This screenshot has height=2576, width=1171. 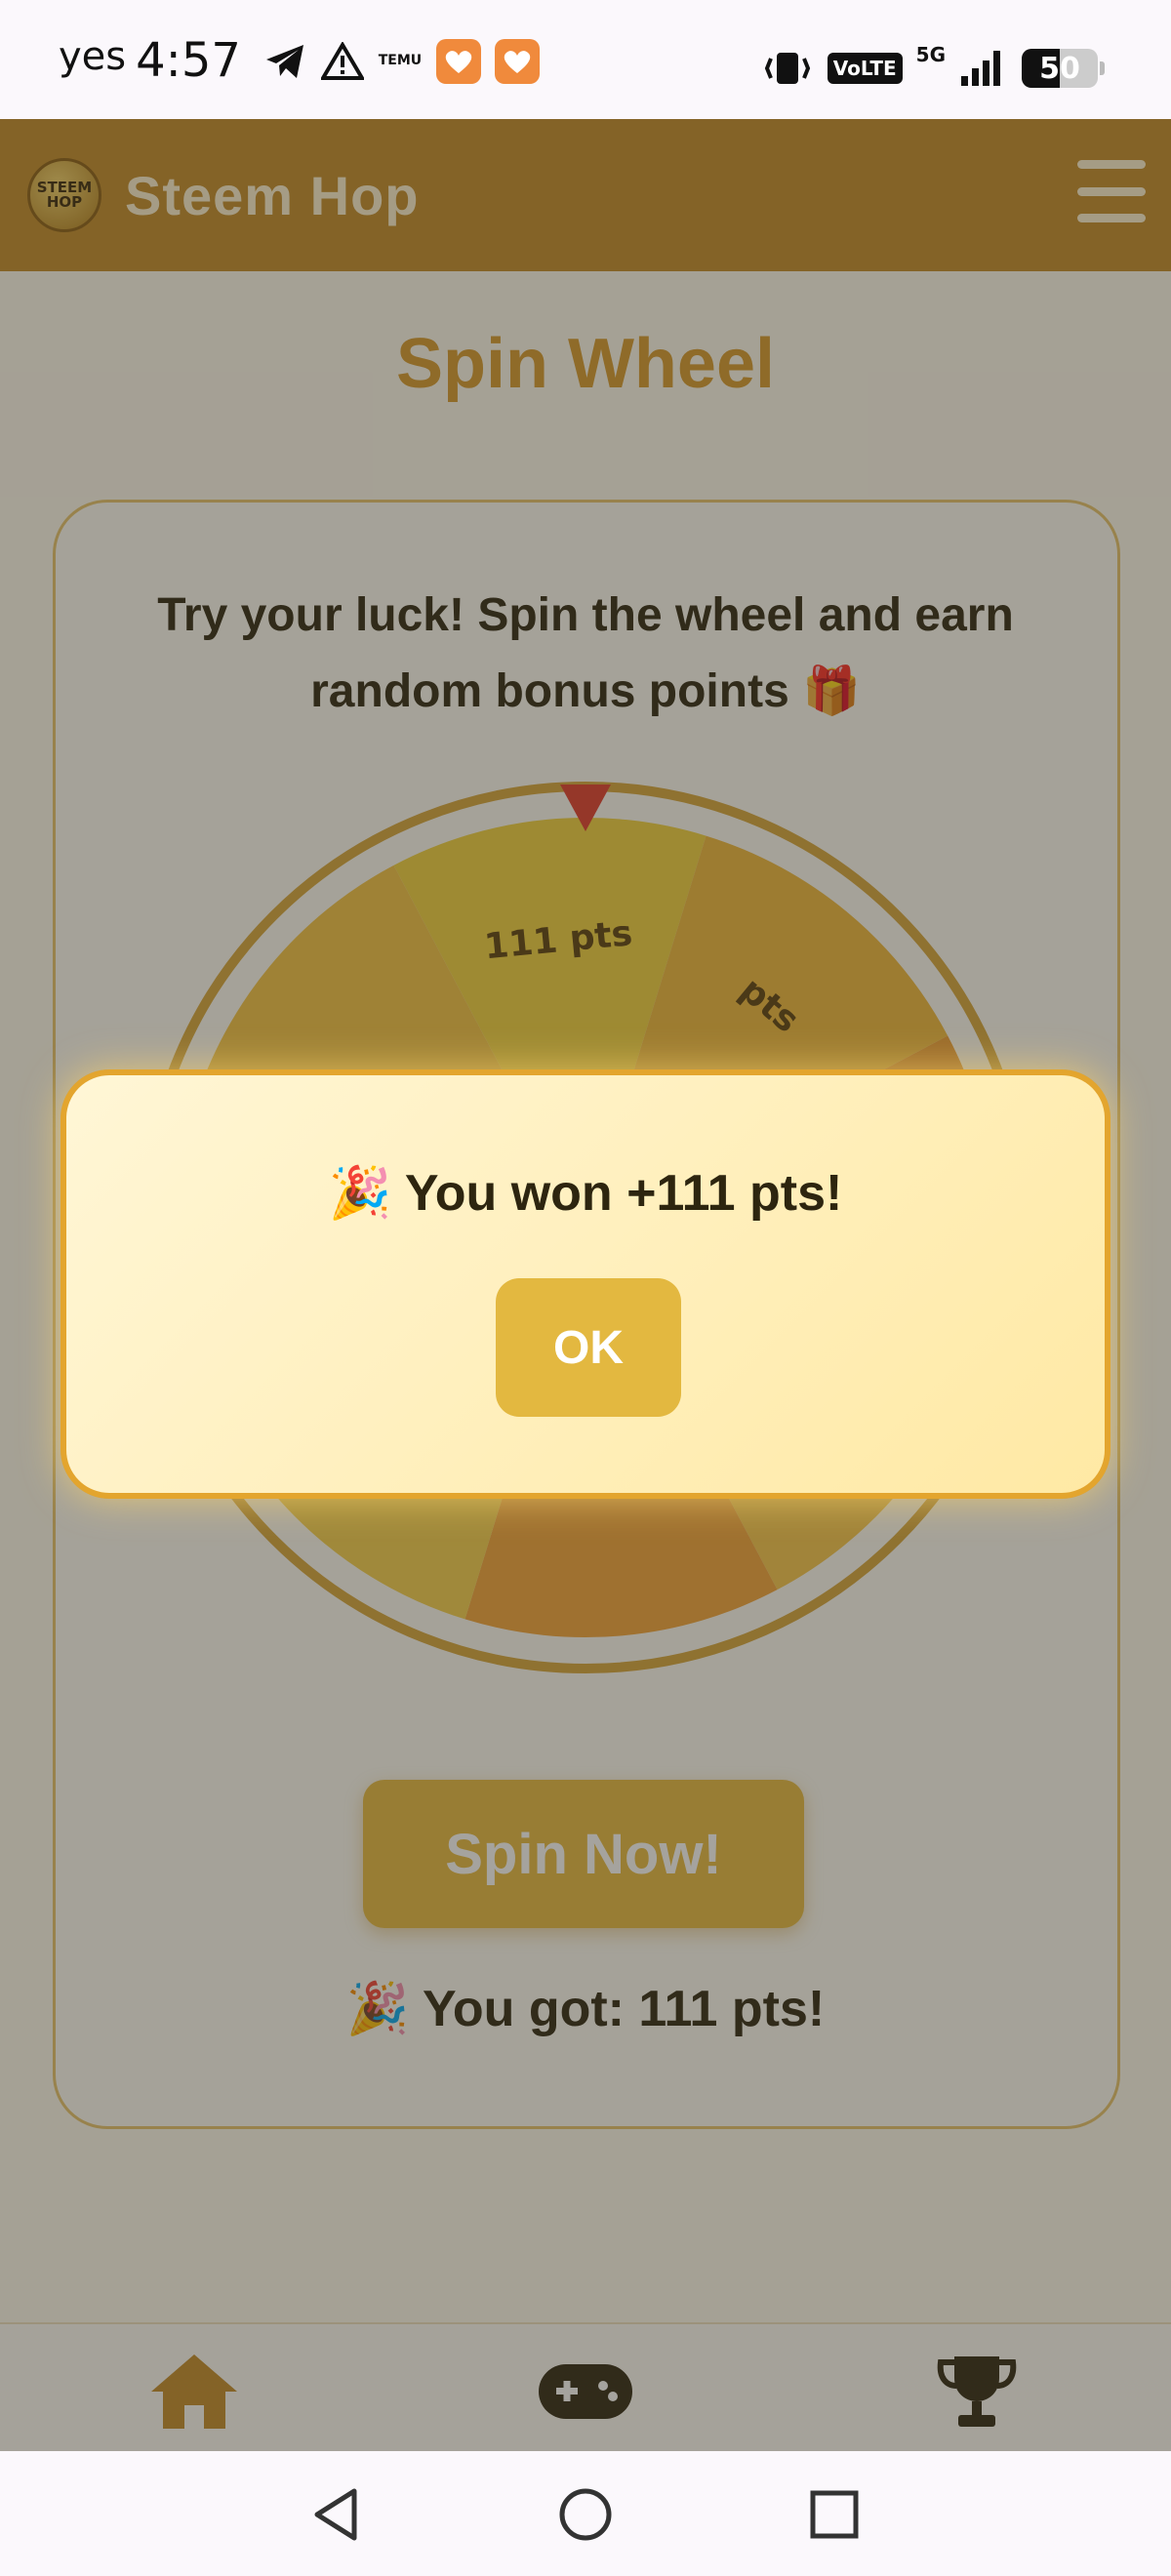 What do you see at coordinates (93, 56) in the screenshot?
I see `carrier-label: yes` at bounding box center [93, 56].